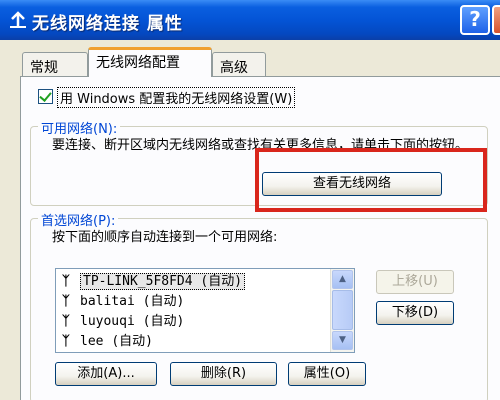  I want to click on window-title: 无线网络连接 属性, so click(107, 24).